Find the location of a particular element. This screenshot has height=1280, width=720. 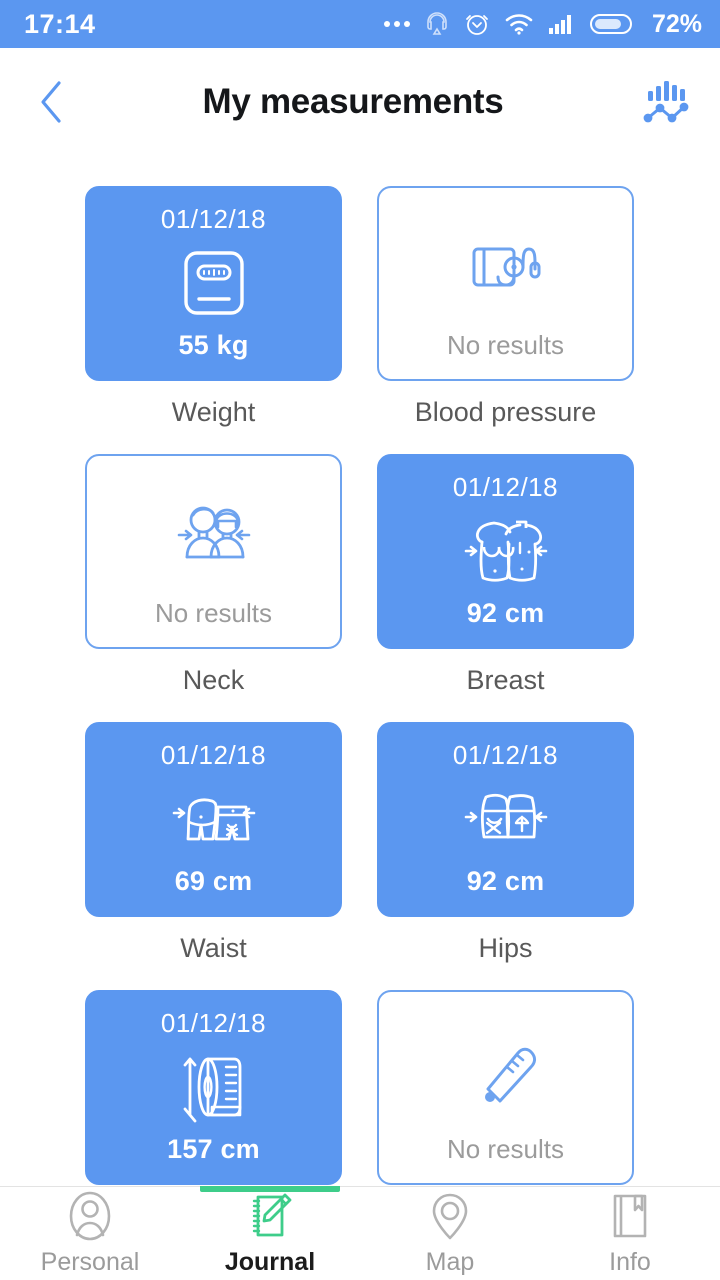

nav-tab-info: Info is located at coordinates (630, 1233).